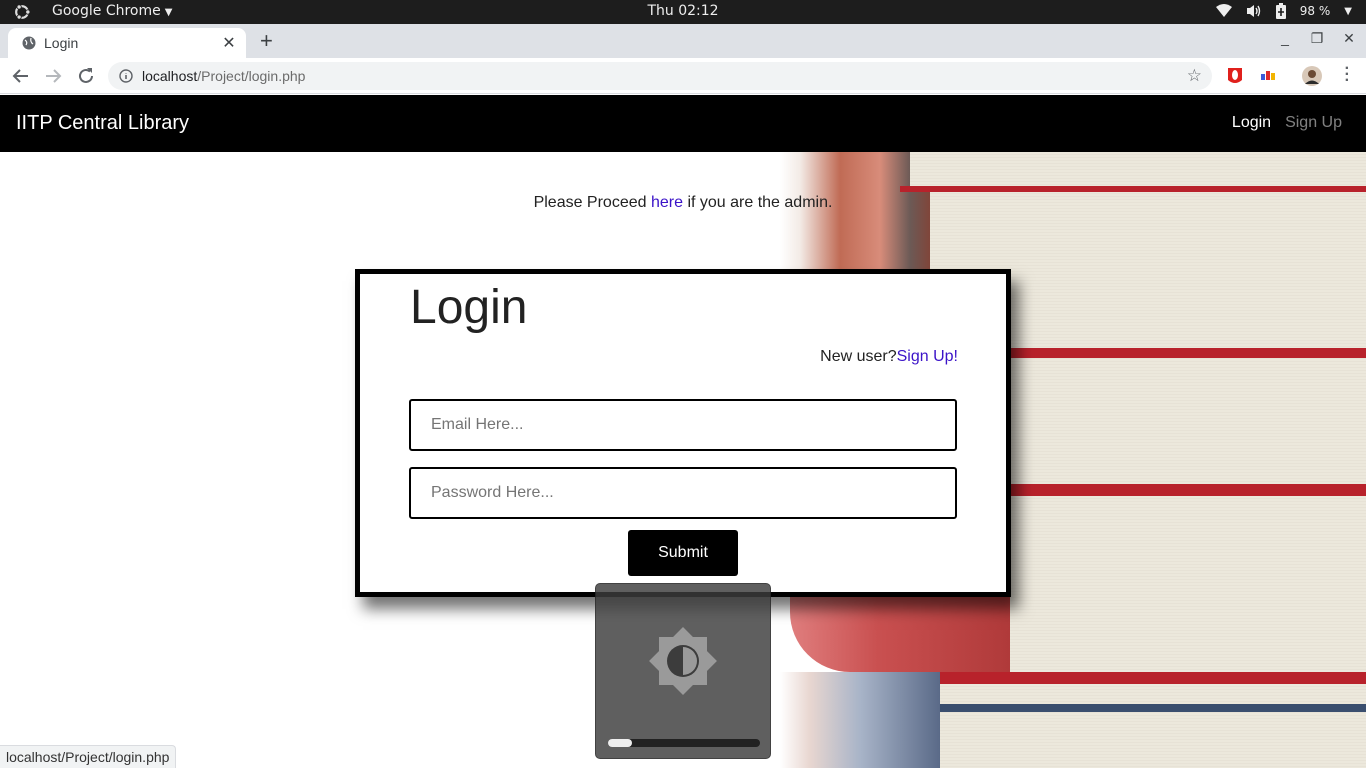 This screenshot has height=768, width=1366. What do you see at coordinates (592, 202) in the screenshot?
I see `admin-notice-prefix: Please Proceed` at bounding box center [592, 202].